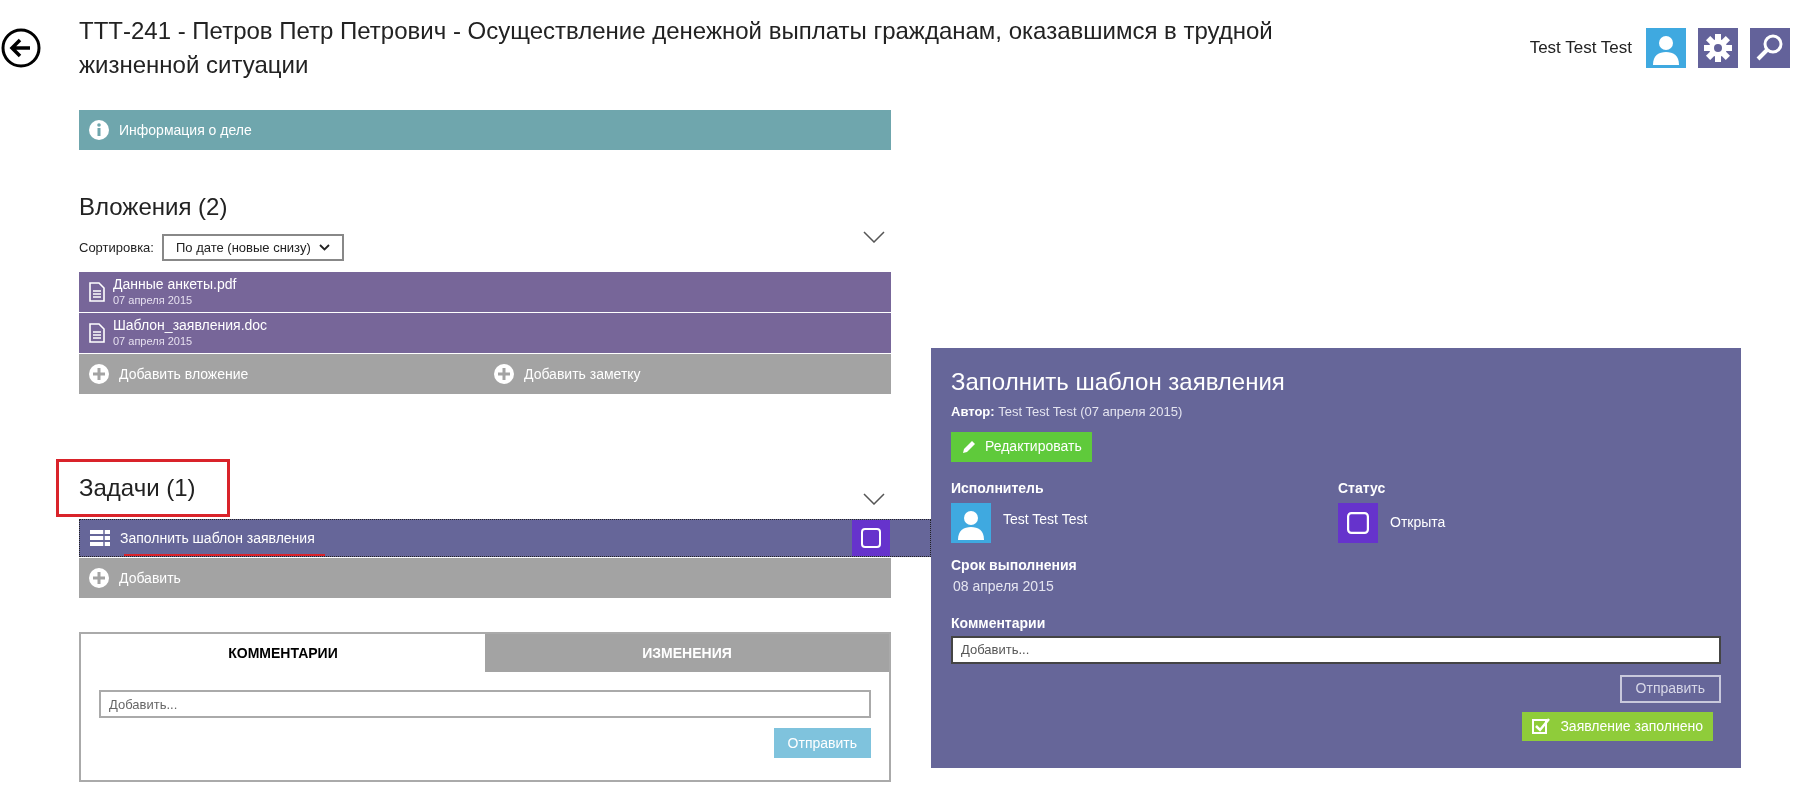 The height and width of the screenshot is (797, 1795). Describe the element at coordinates (116, 247) in the screenshot. I see `sort-label: Сортировка:` at that location.